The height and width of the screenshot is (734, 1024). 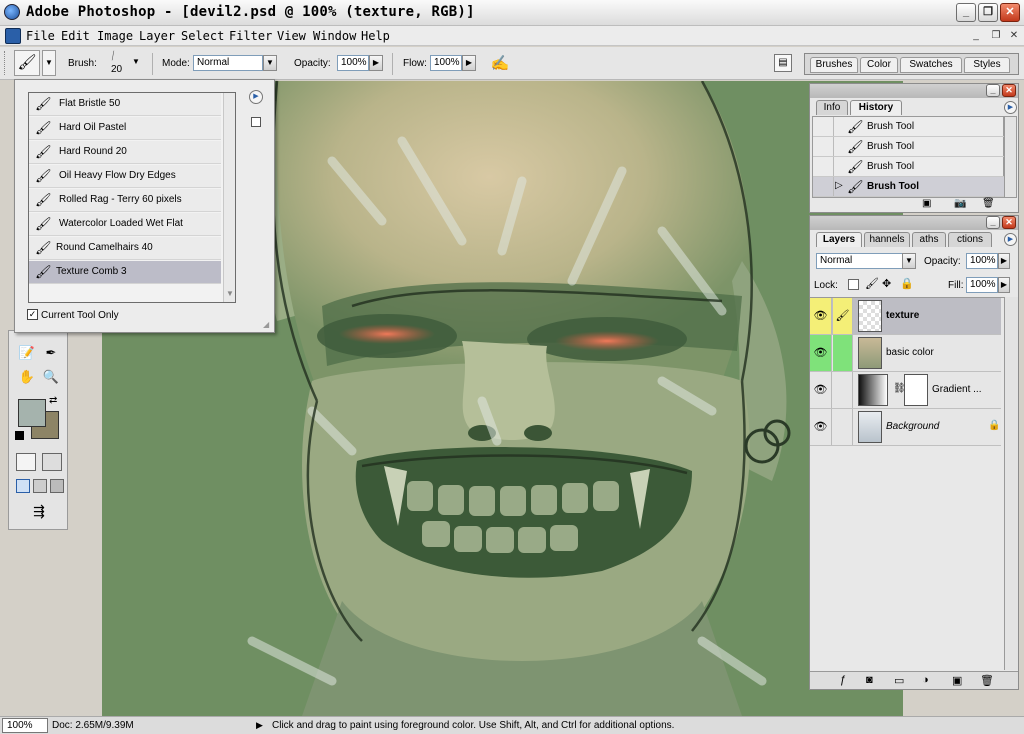 What do you see at coordinates (39, 513) in the screenshot?
I see `jump-to-imageready-icon: ⇶` at bounding box center [39, 513].